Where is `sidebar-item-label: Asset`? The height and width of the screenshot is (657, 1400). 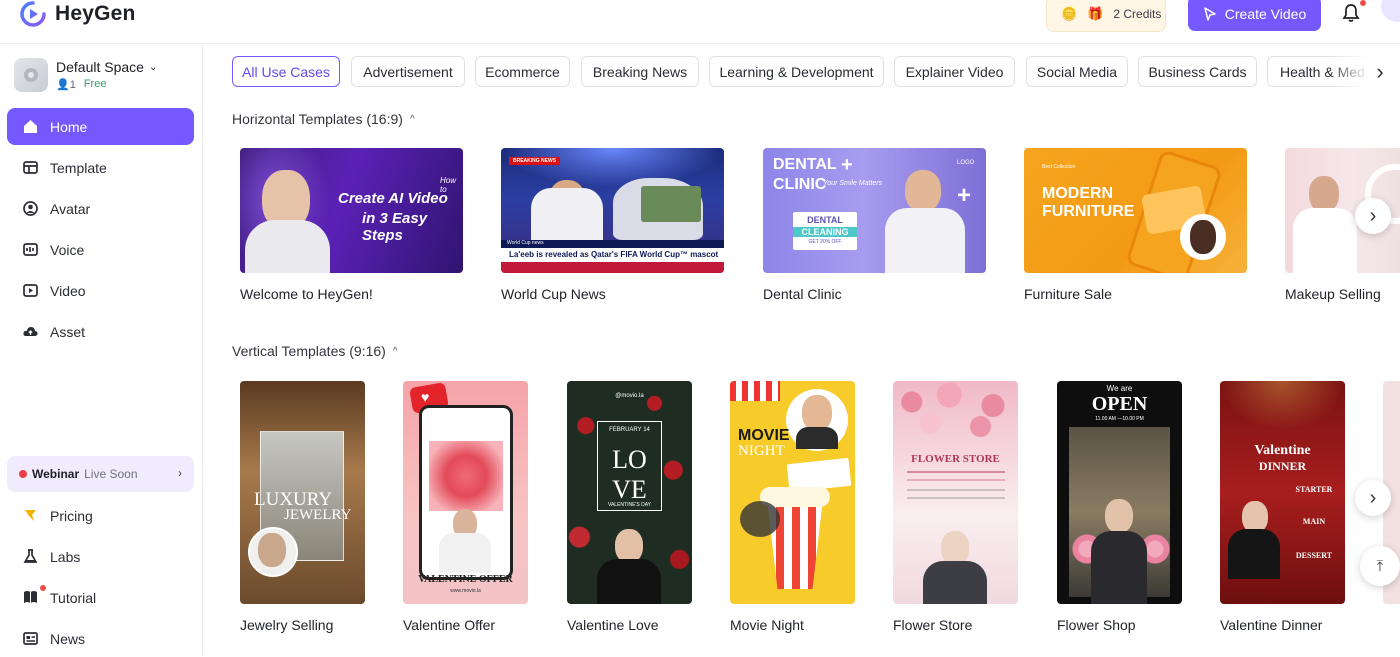
sidebar-item-label: Asset is located at coordinates (68, 331).